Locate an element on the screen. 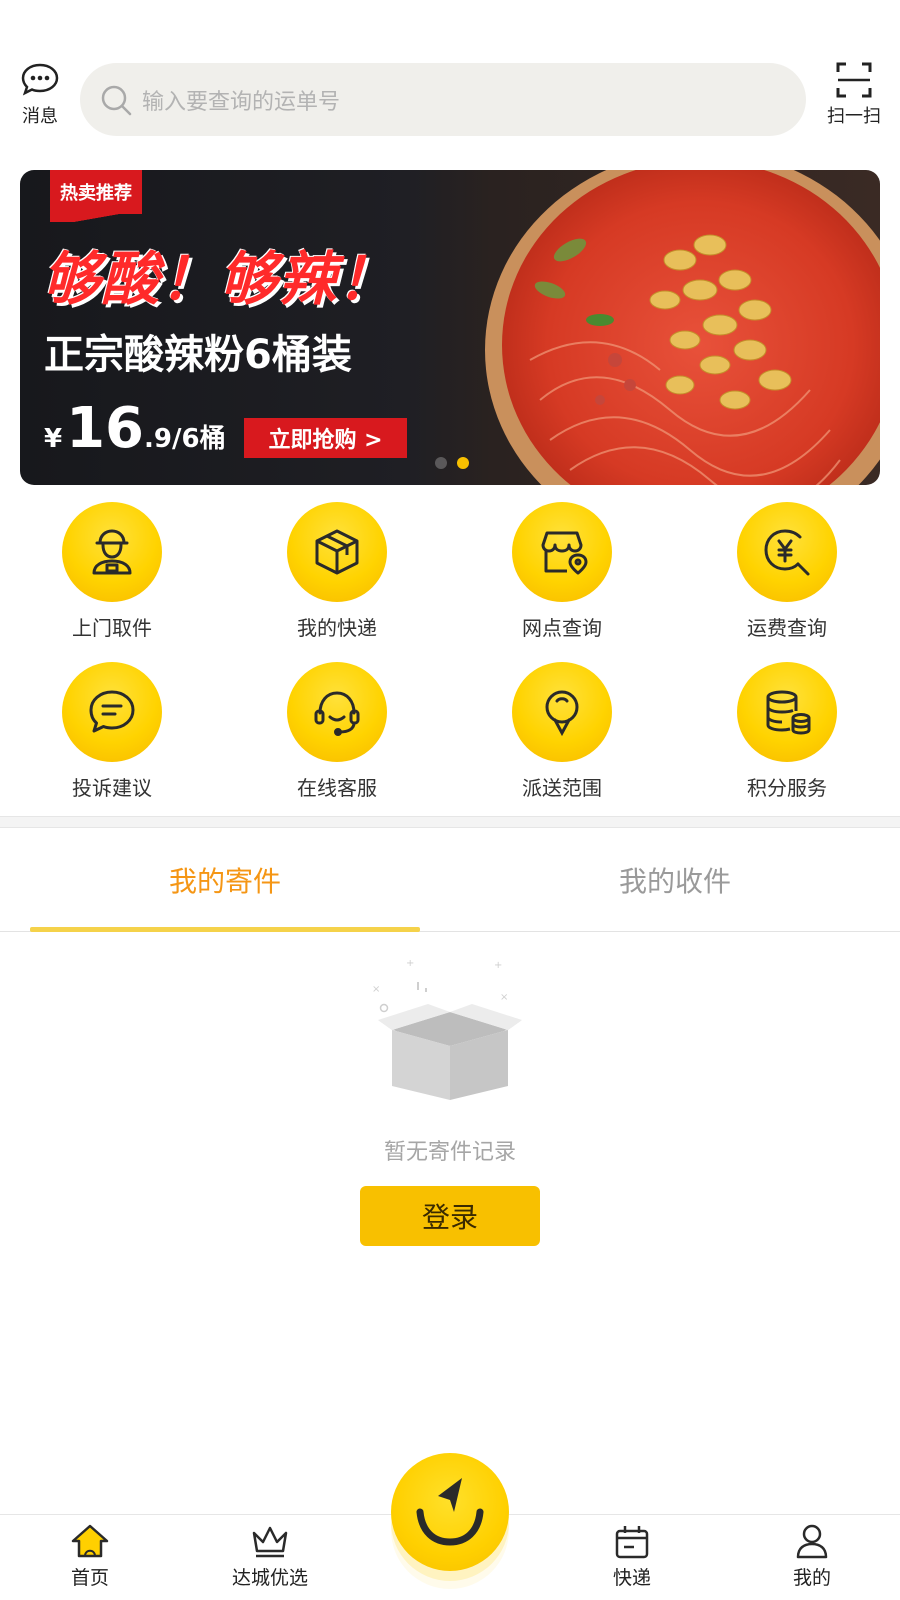  nav-label: 我的 is located at coordinates (811, 1578).